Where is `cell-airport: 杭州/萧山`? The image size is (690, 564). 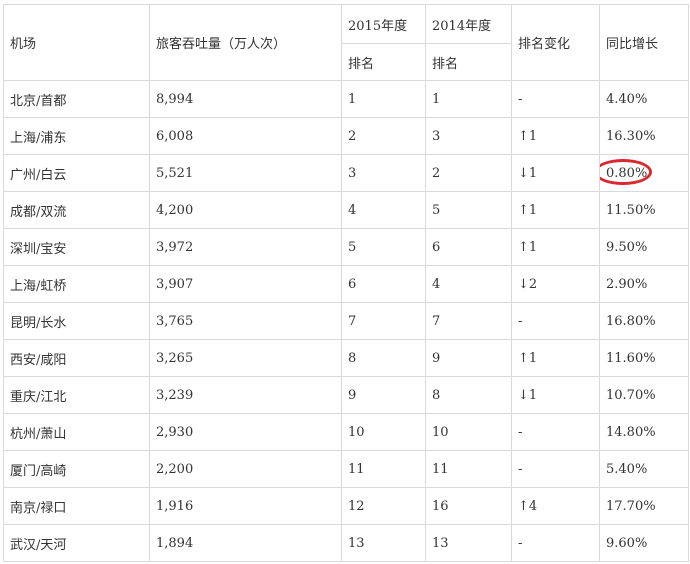 cell-airport: 杭州/萧山 is located at coordinates (76, 432).